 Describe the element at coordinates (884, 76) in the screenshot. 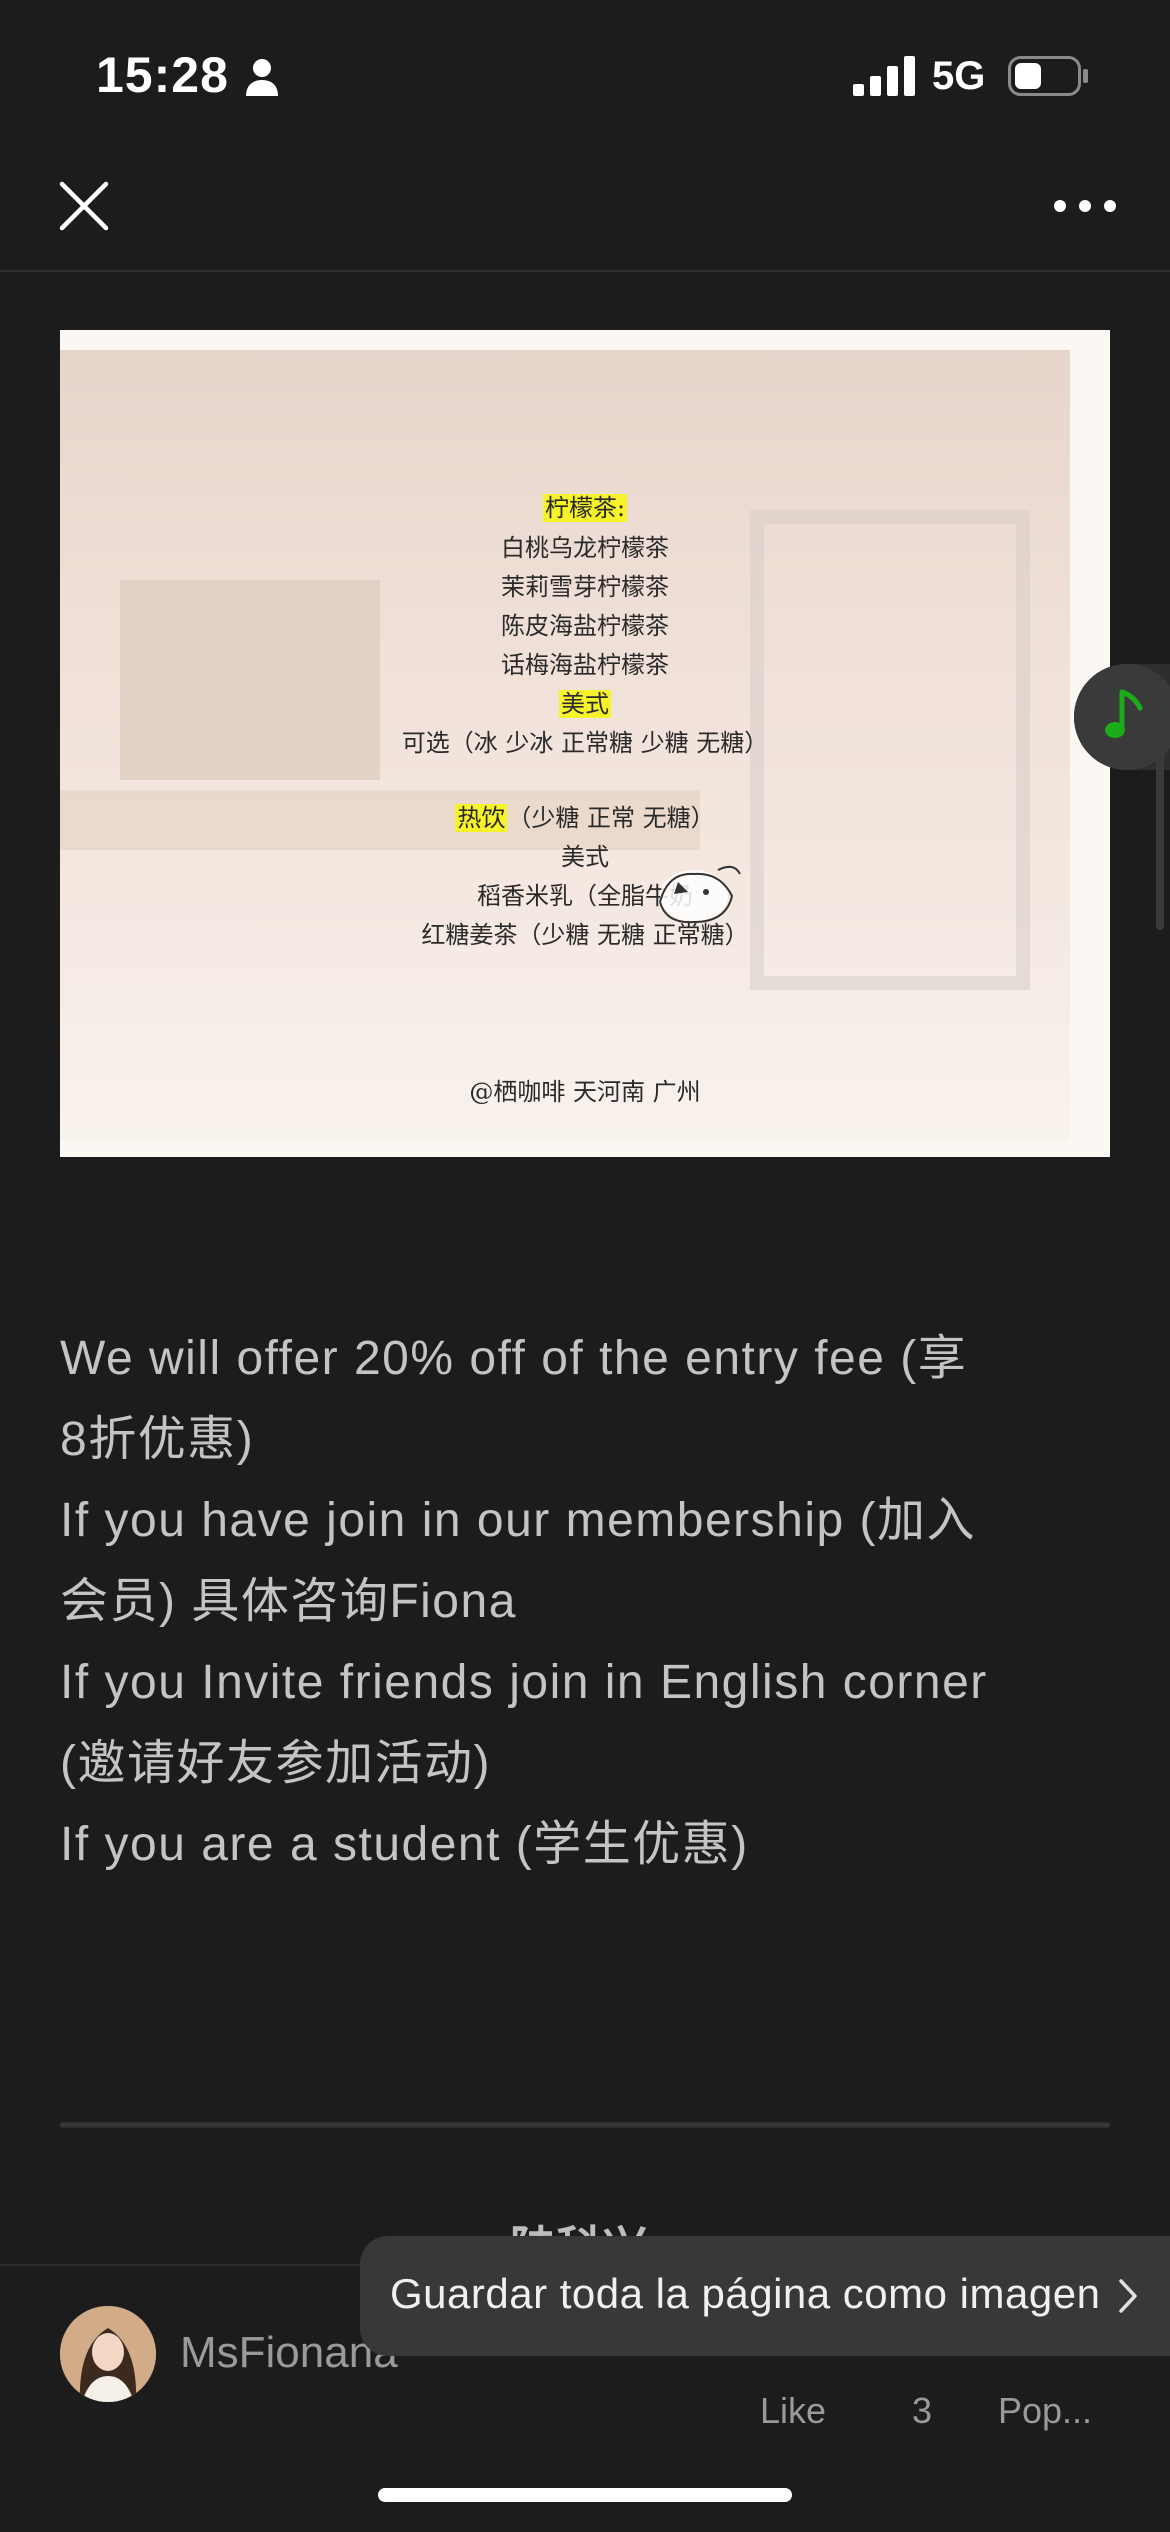

I see `signal-icon` at that location.